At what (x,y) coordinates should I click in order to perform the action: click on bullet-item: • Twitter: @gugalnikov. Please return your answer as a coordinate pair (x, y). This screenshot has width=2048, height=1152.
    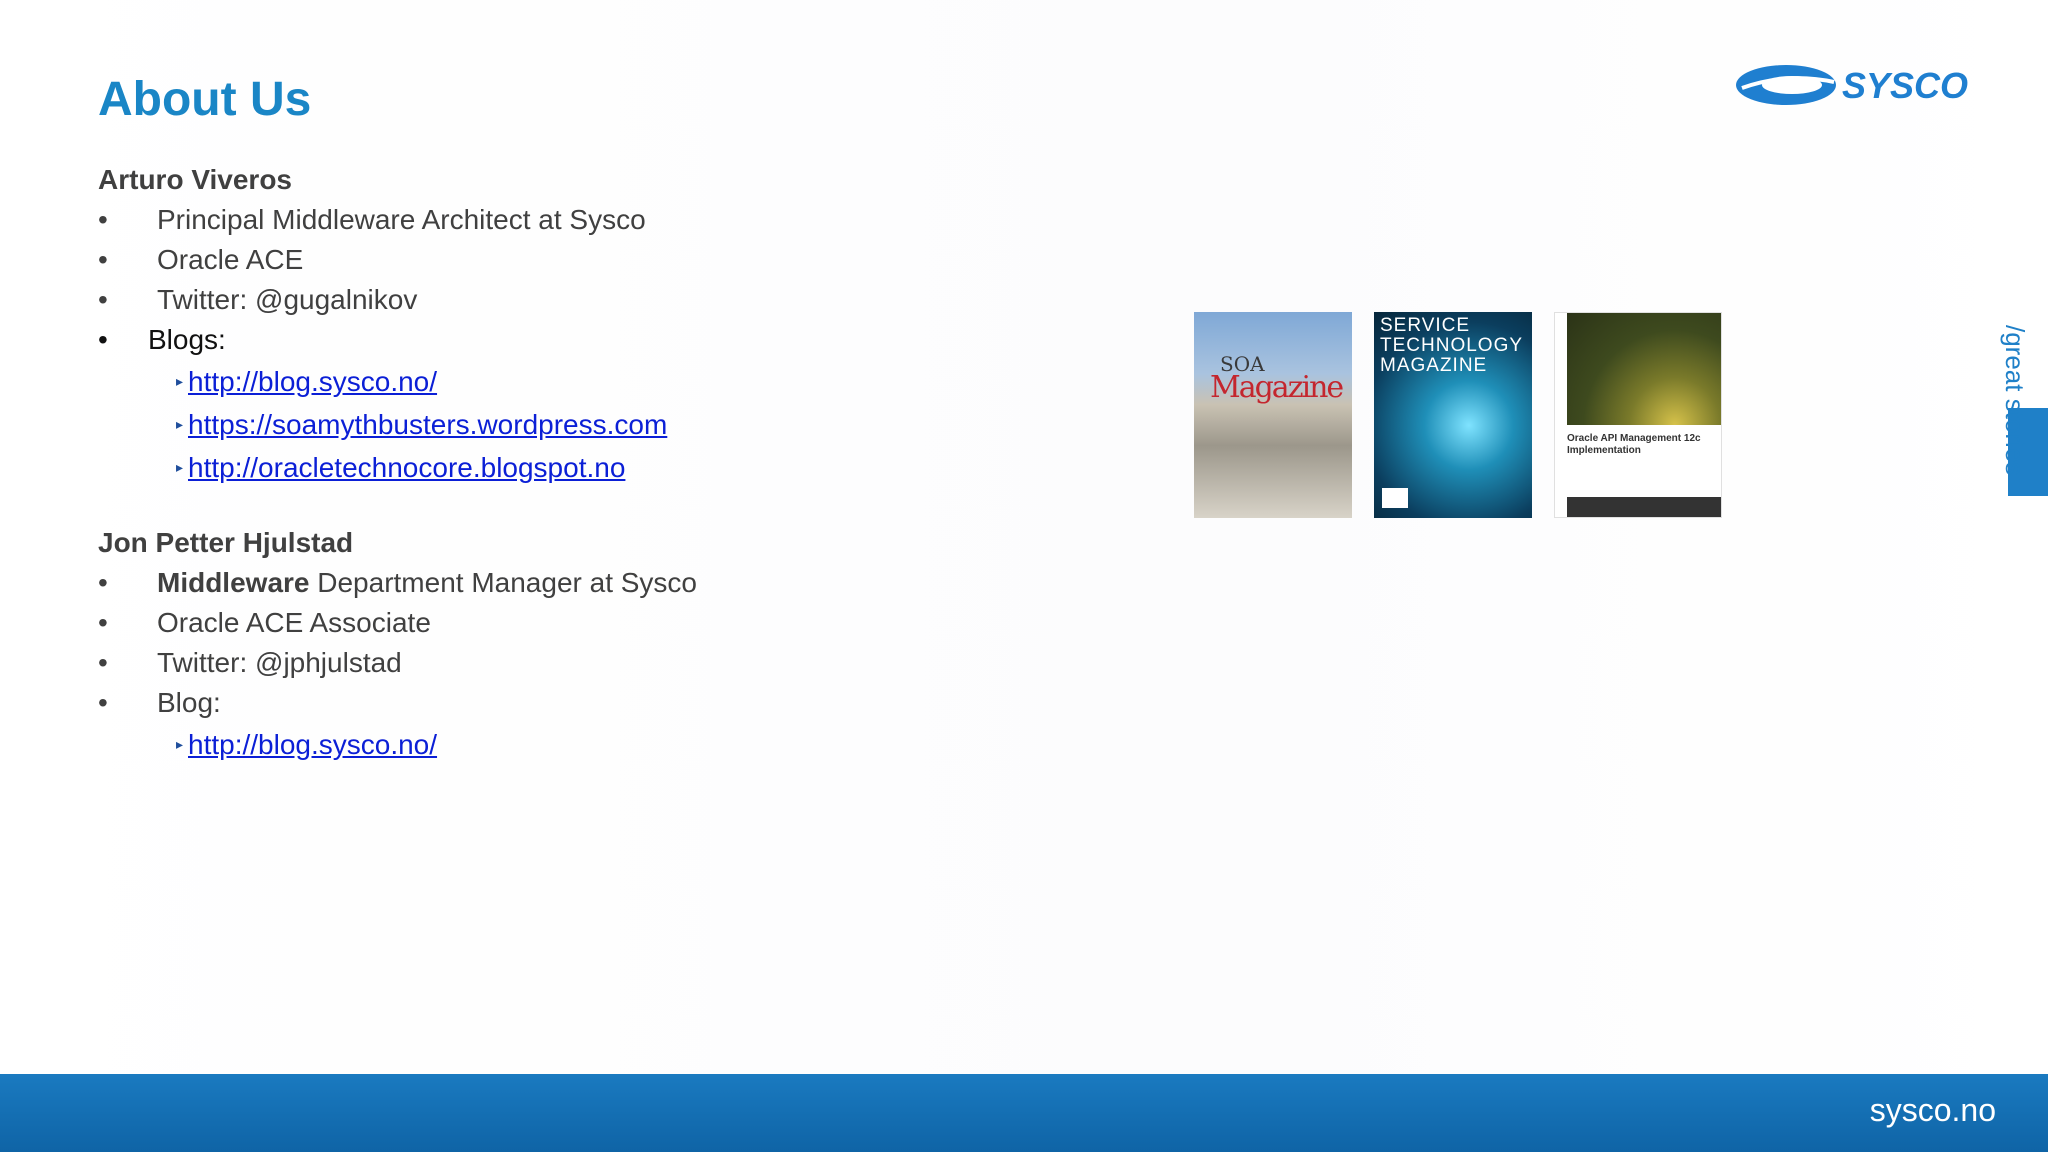
    Looking at the image, I should click on (548, 300).